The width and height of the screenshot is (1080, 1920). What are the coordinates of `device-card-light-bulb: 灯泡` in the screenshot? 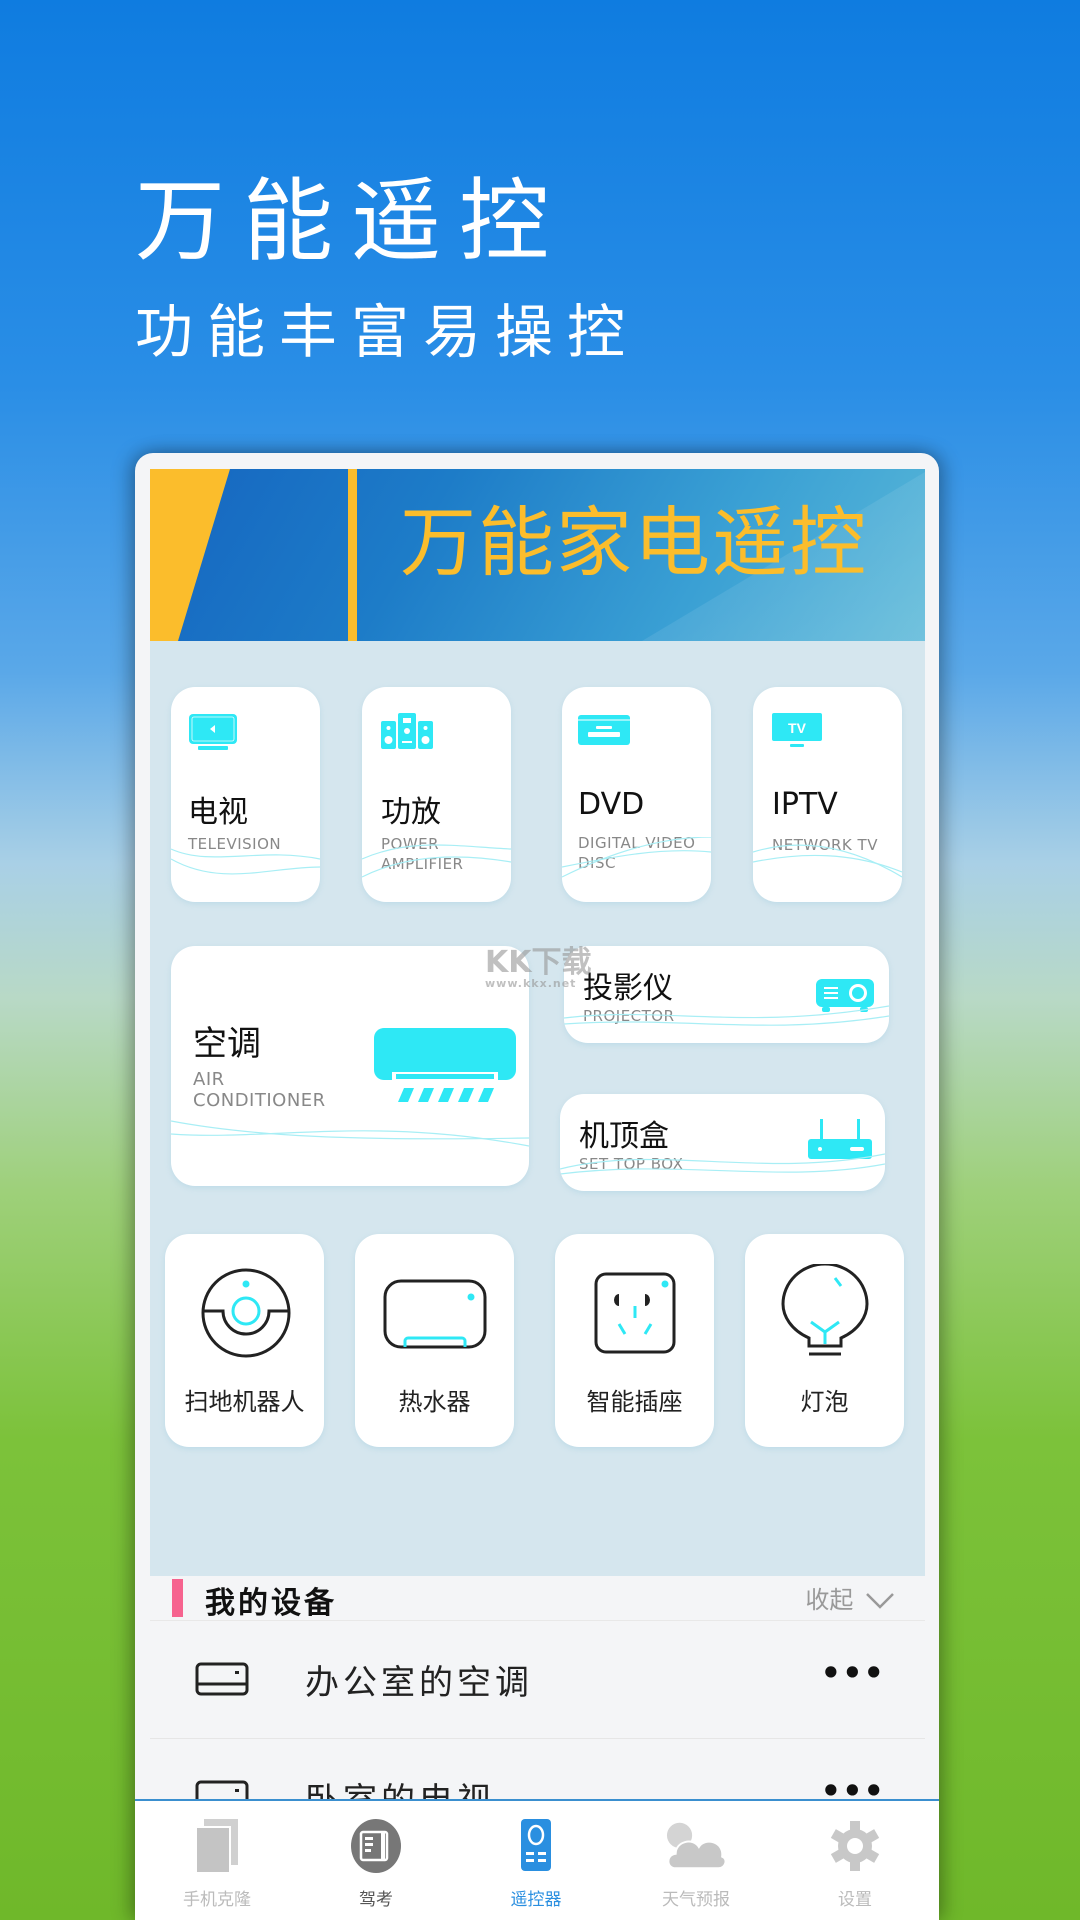 It's located at (824, 1340).